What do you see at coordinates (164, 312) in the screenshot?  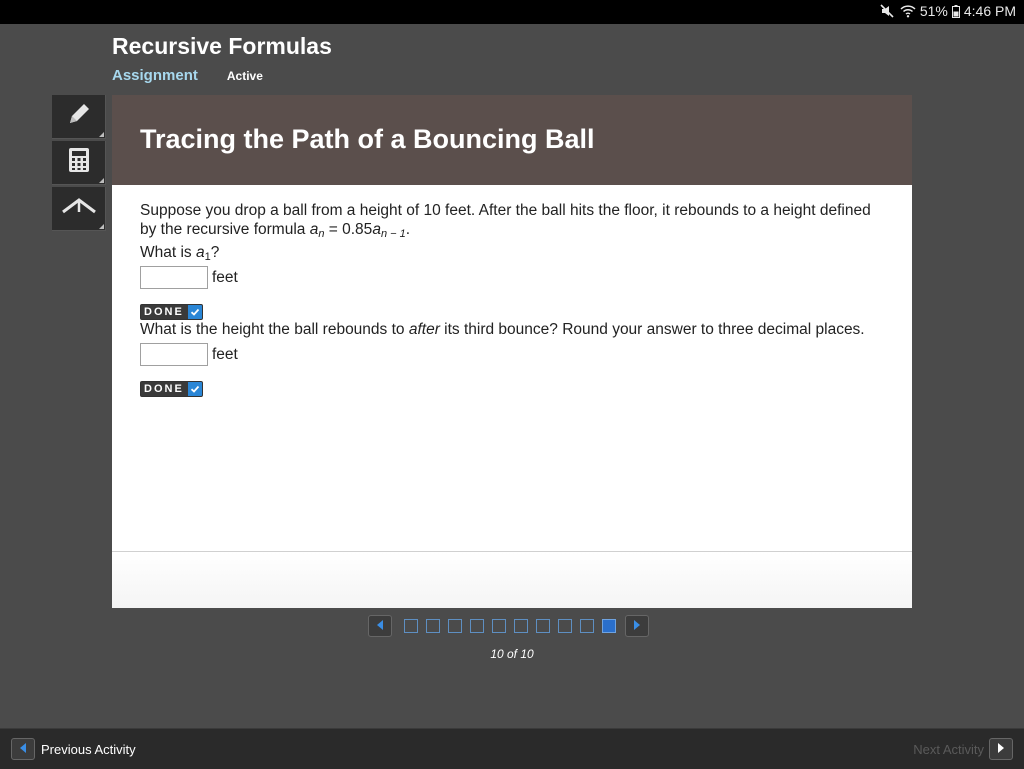 I see `done-button-1-label: DONE` at bounding box center [164, 312].